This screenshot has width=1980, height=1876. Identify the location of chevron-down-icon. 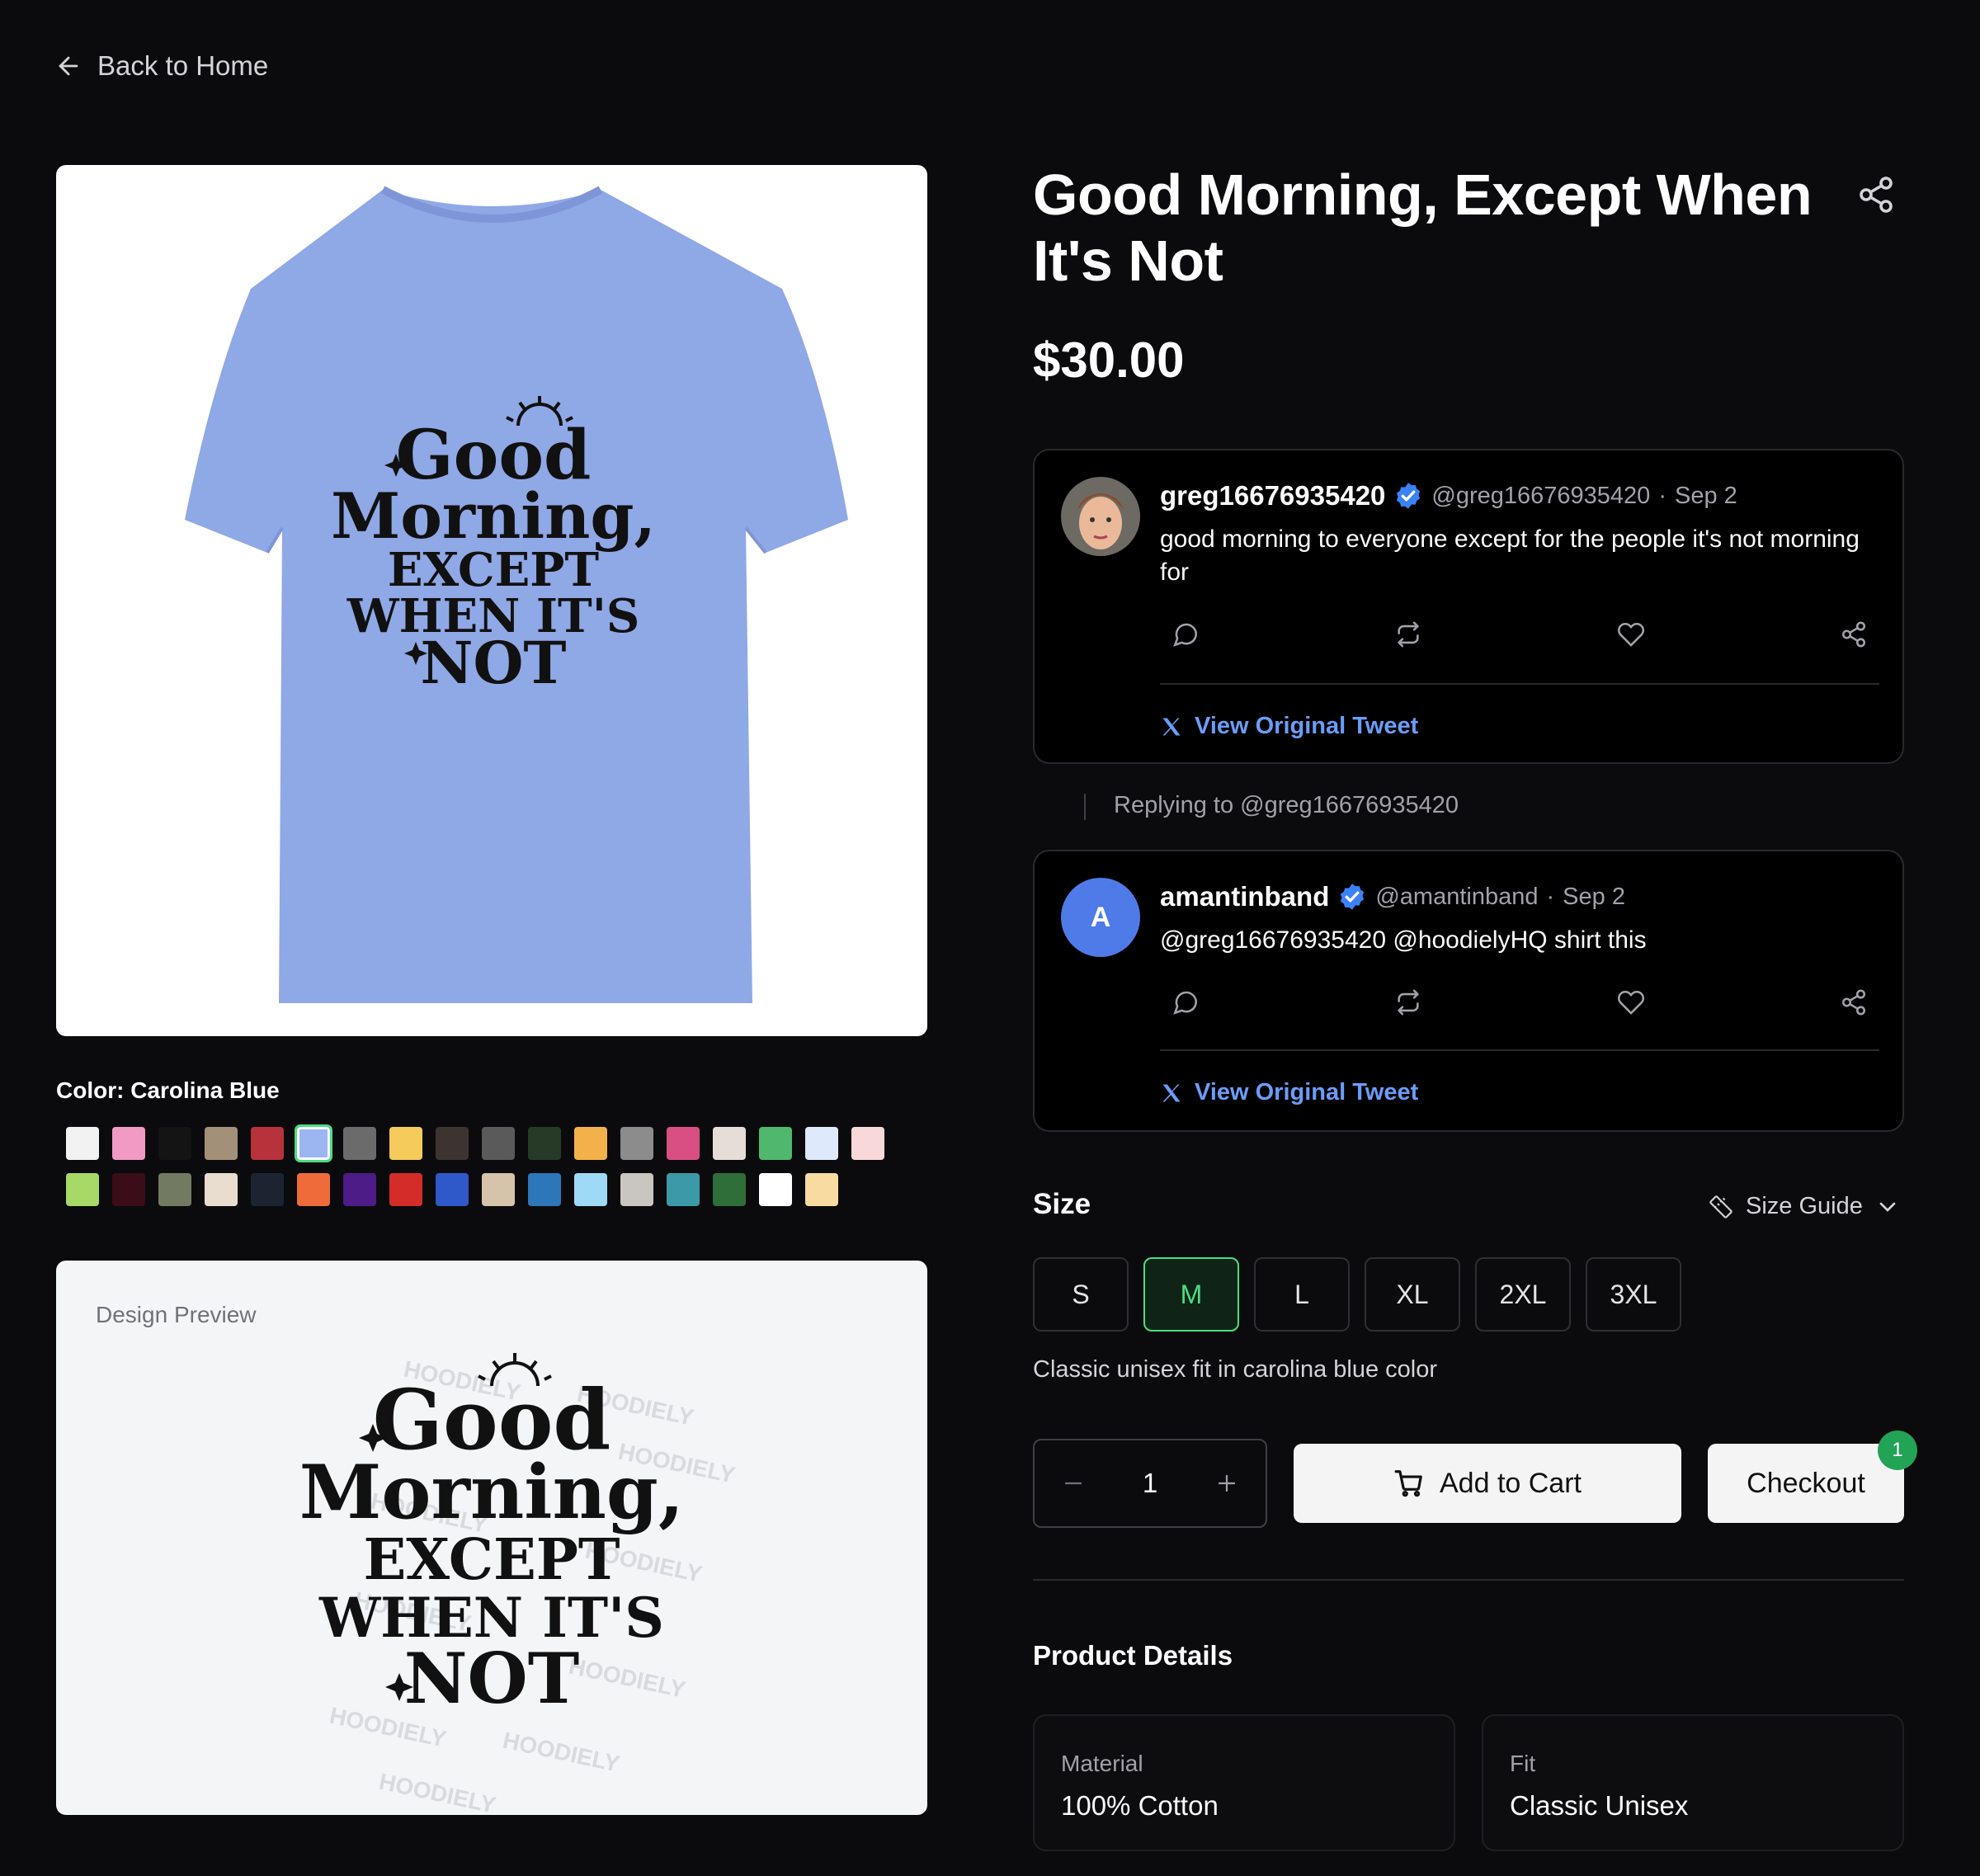
(1887, 1207).